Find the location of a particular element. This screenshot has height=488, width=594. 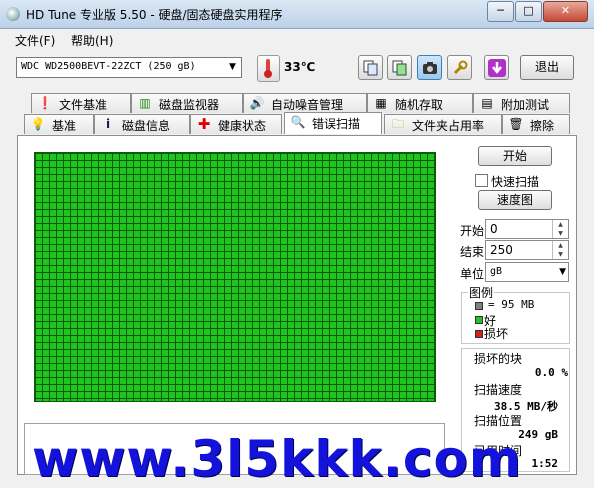

file-benchmark-icon: ❗ is located at coordinates (45, 103).